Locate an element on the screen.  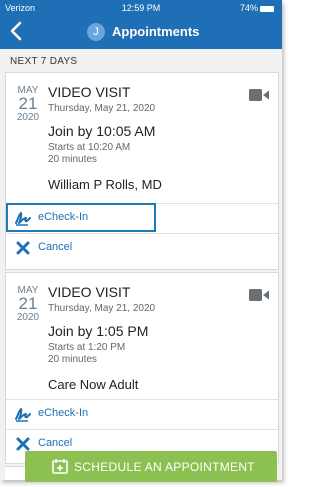
cancel-button: Cancel is located at coordinates (142, 248).